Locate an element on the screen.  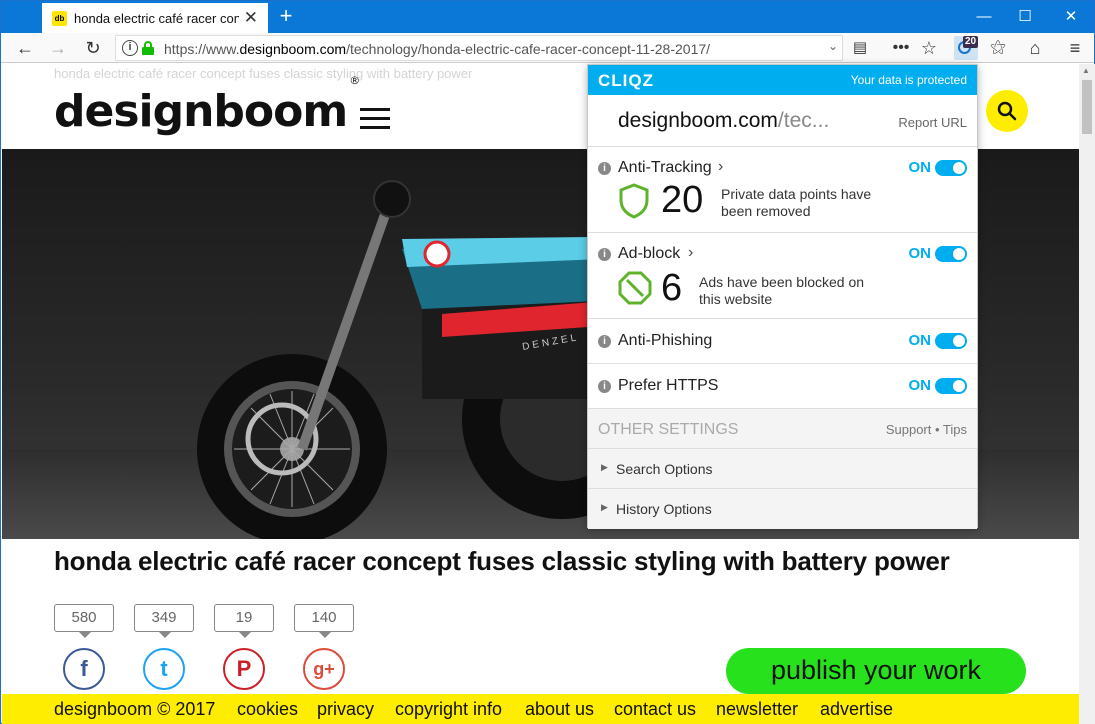
maximize-icon: ☐ is located at coordinates (1025, 17).